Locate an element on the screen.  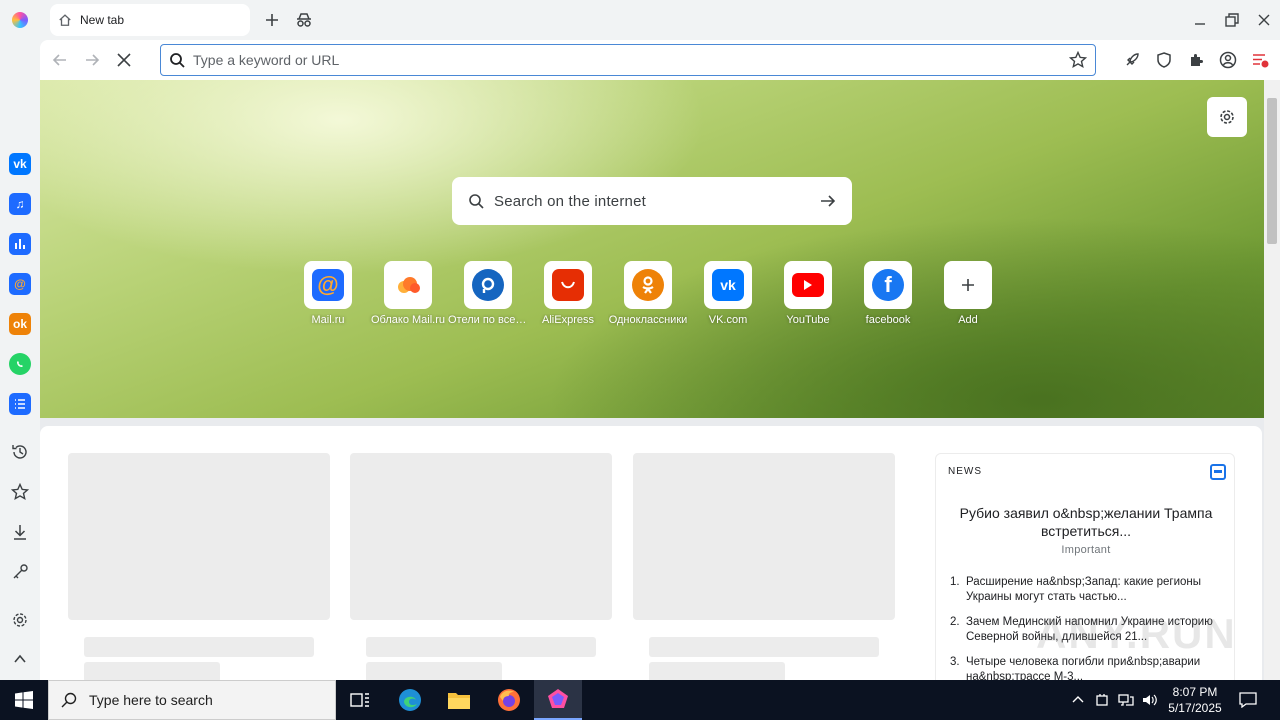
arrow-right-icon is located at coordinates (828, 201).